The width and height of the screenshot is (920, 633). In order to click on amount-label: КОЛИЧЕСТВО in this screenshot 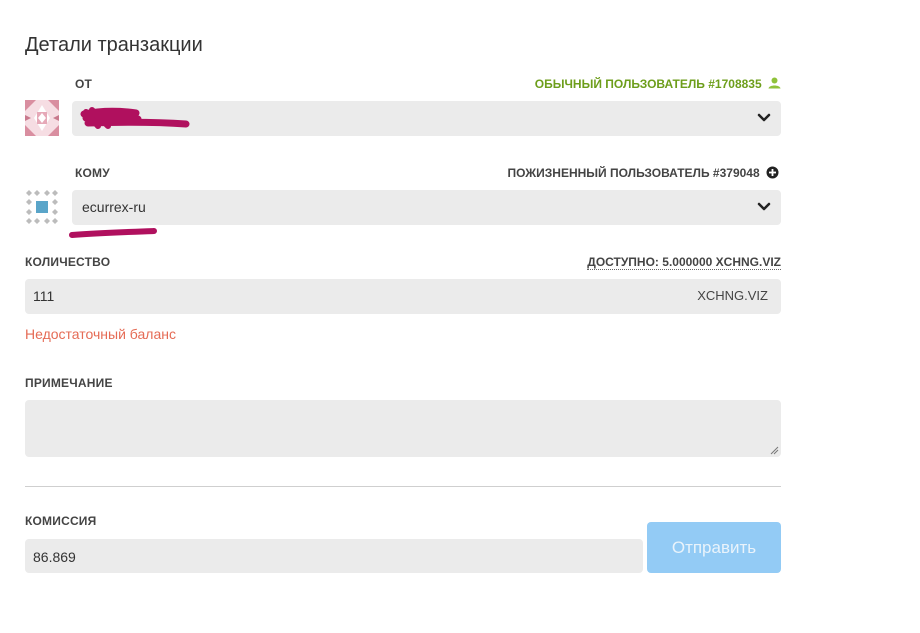, I will do `click(68, 262)`.